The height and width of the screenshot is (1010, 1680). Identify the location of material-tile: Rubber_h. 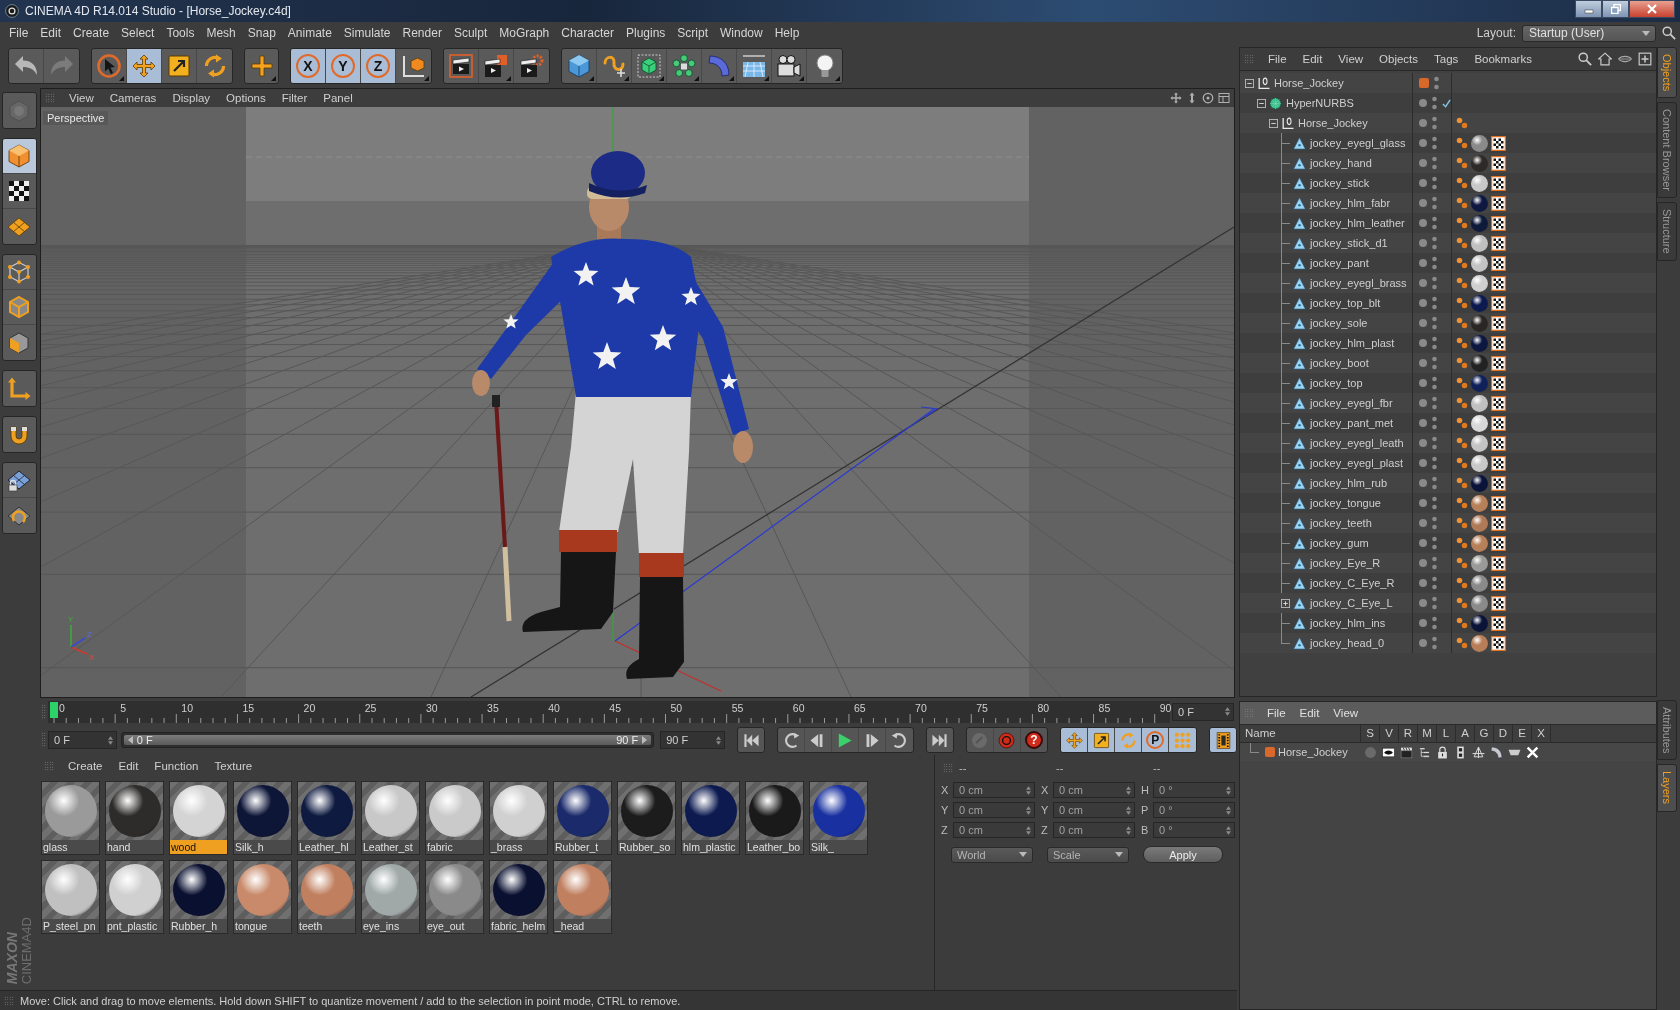
(198, 897).